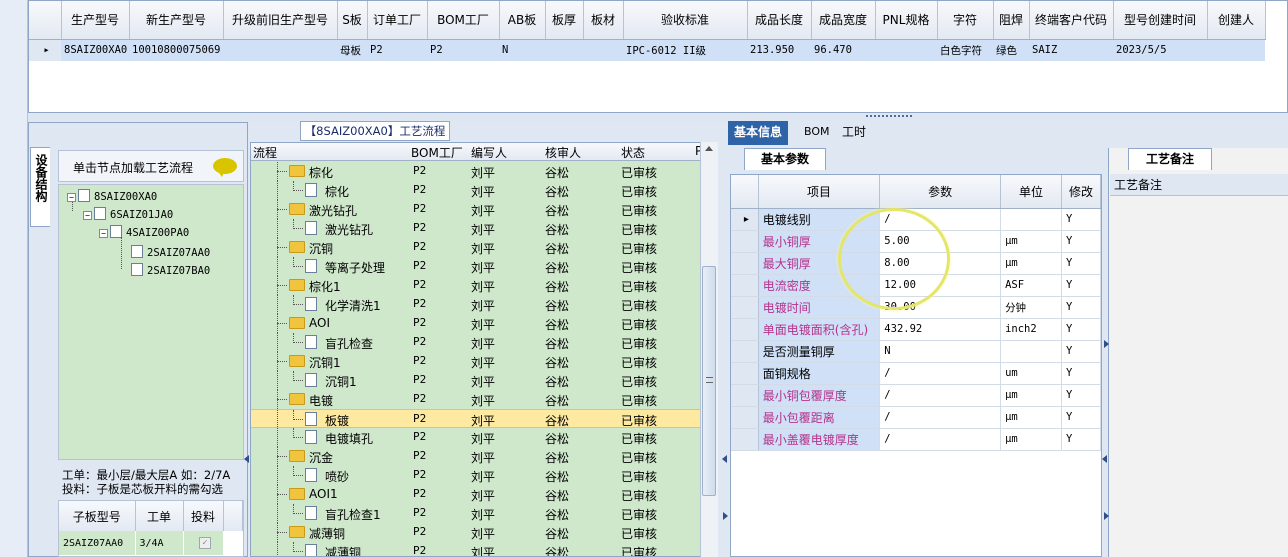 Image resolution: width=1288 pixels, height=557 pixels. Describe the element at coordinates (476, 323) in the screenshot. I see `process-row: AOI P2 刘平 谷松 已审核` at that location.